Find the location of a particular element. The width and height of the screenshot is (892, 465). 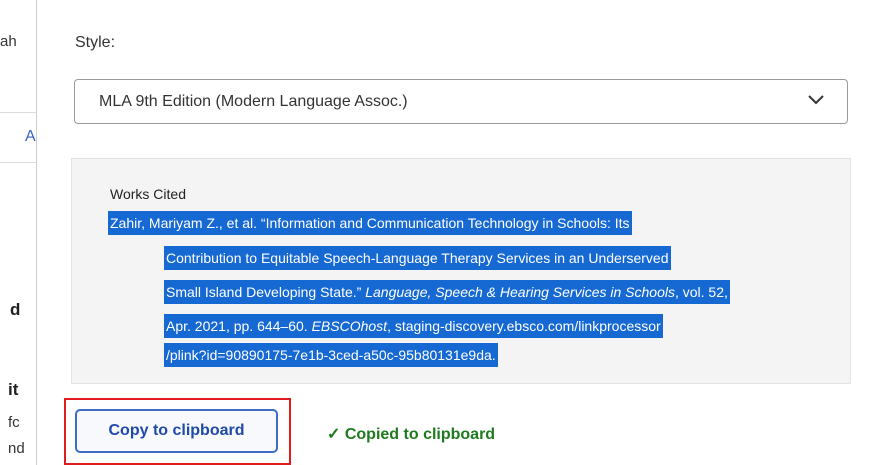

background-heading-fragment: it is located at coordinates (13, 389).